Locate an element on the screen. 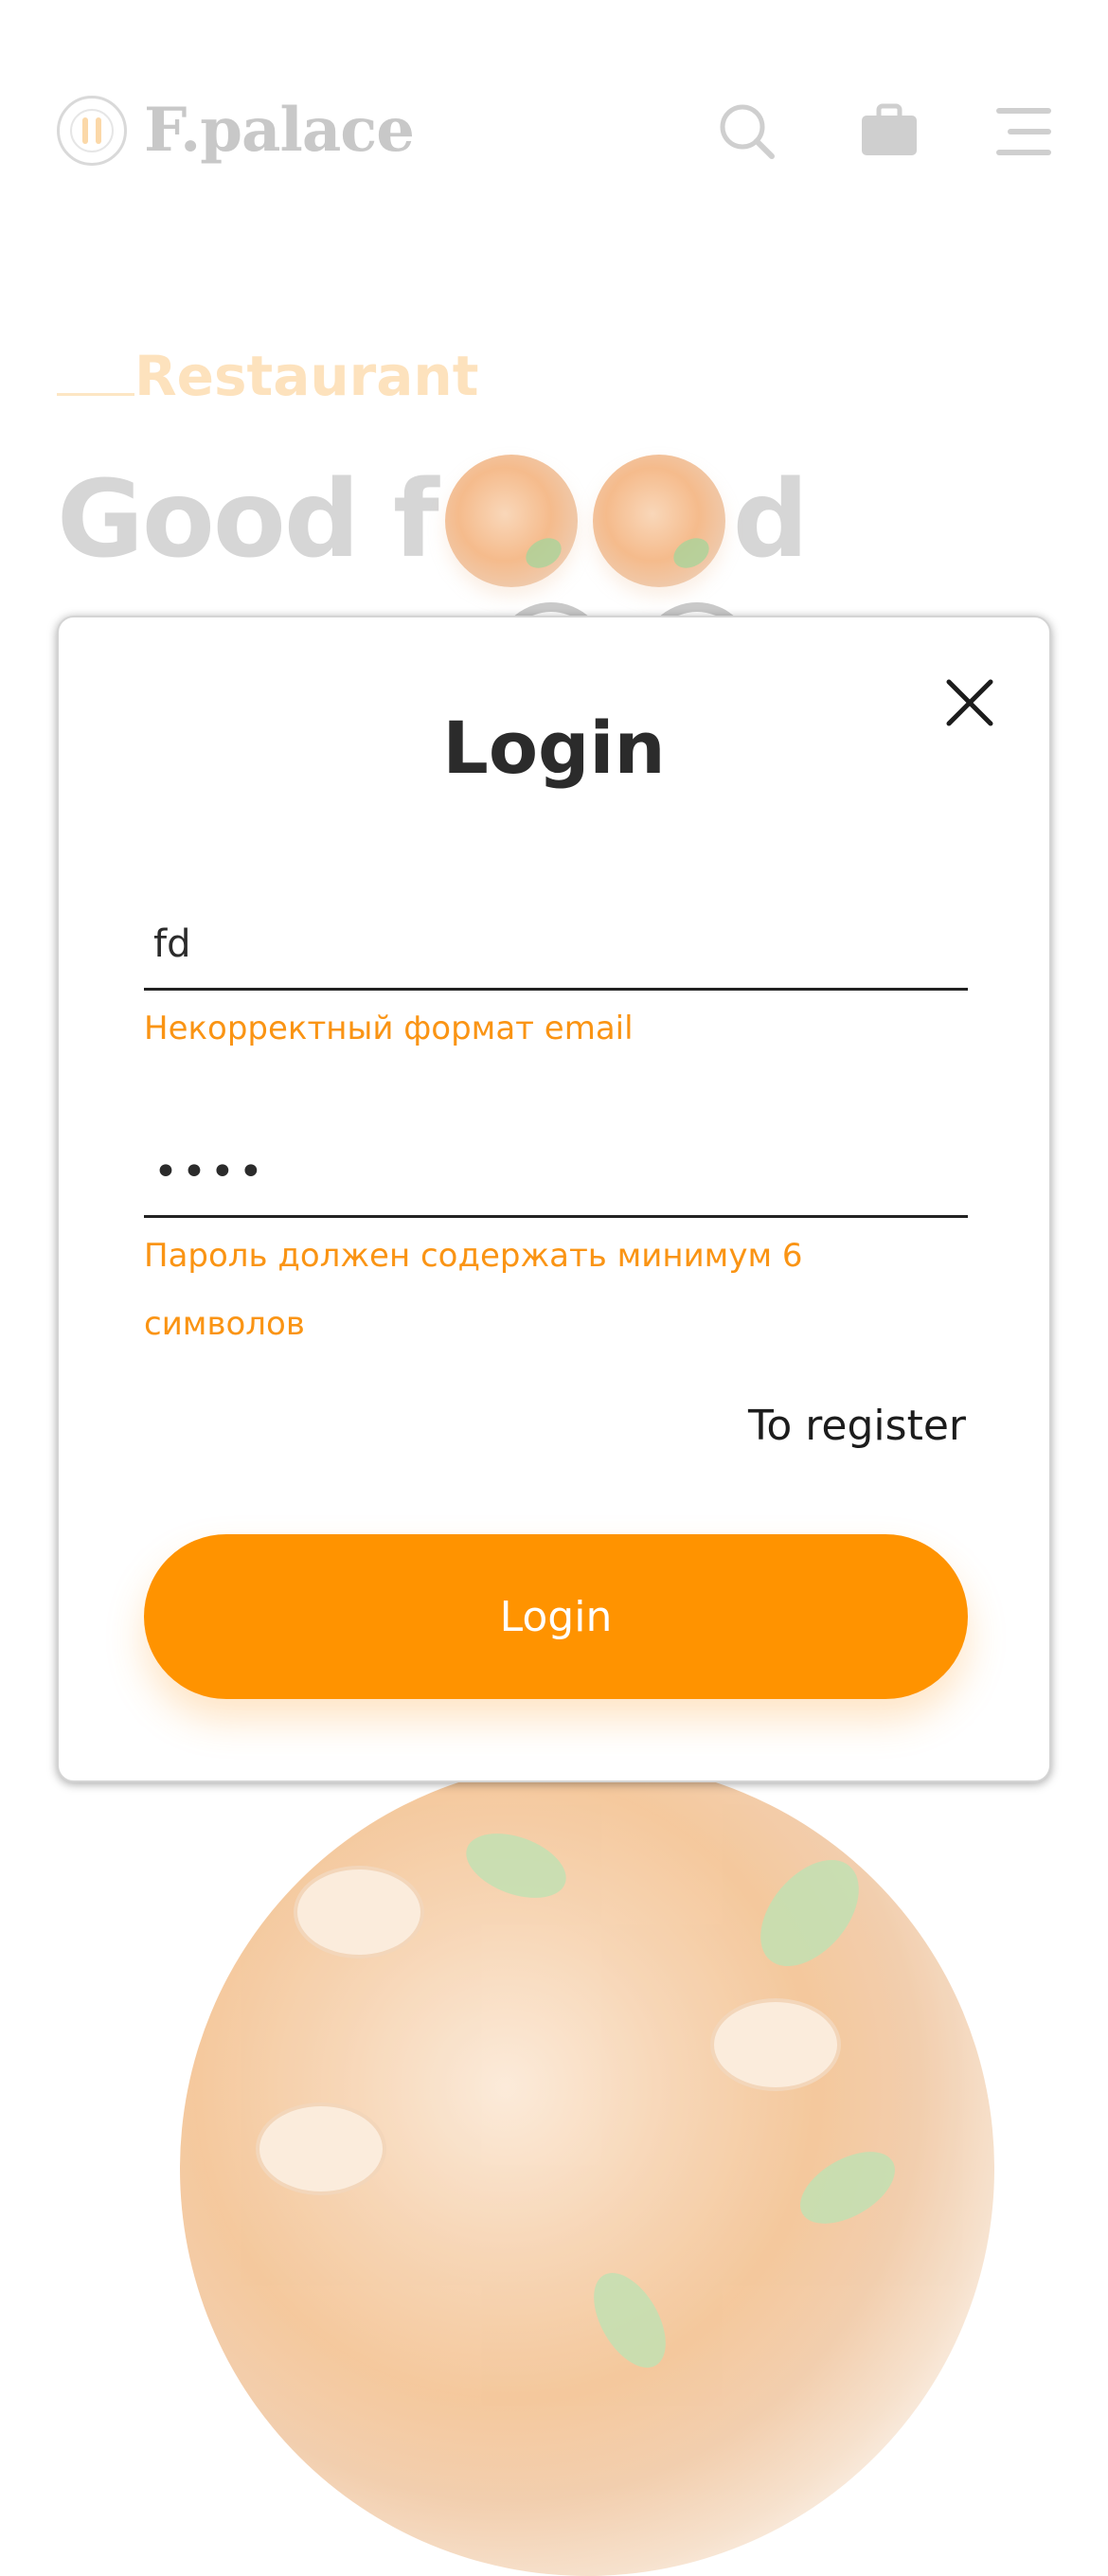 Image resolution: width=1108 pixels, height=2576 pixels. email-field is located at coordinates (556, 944).